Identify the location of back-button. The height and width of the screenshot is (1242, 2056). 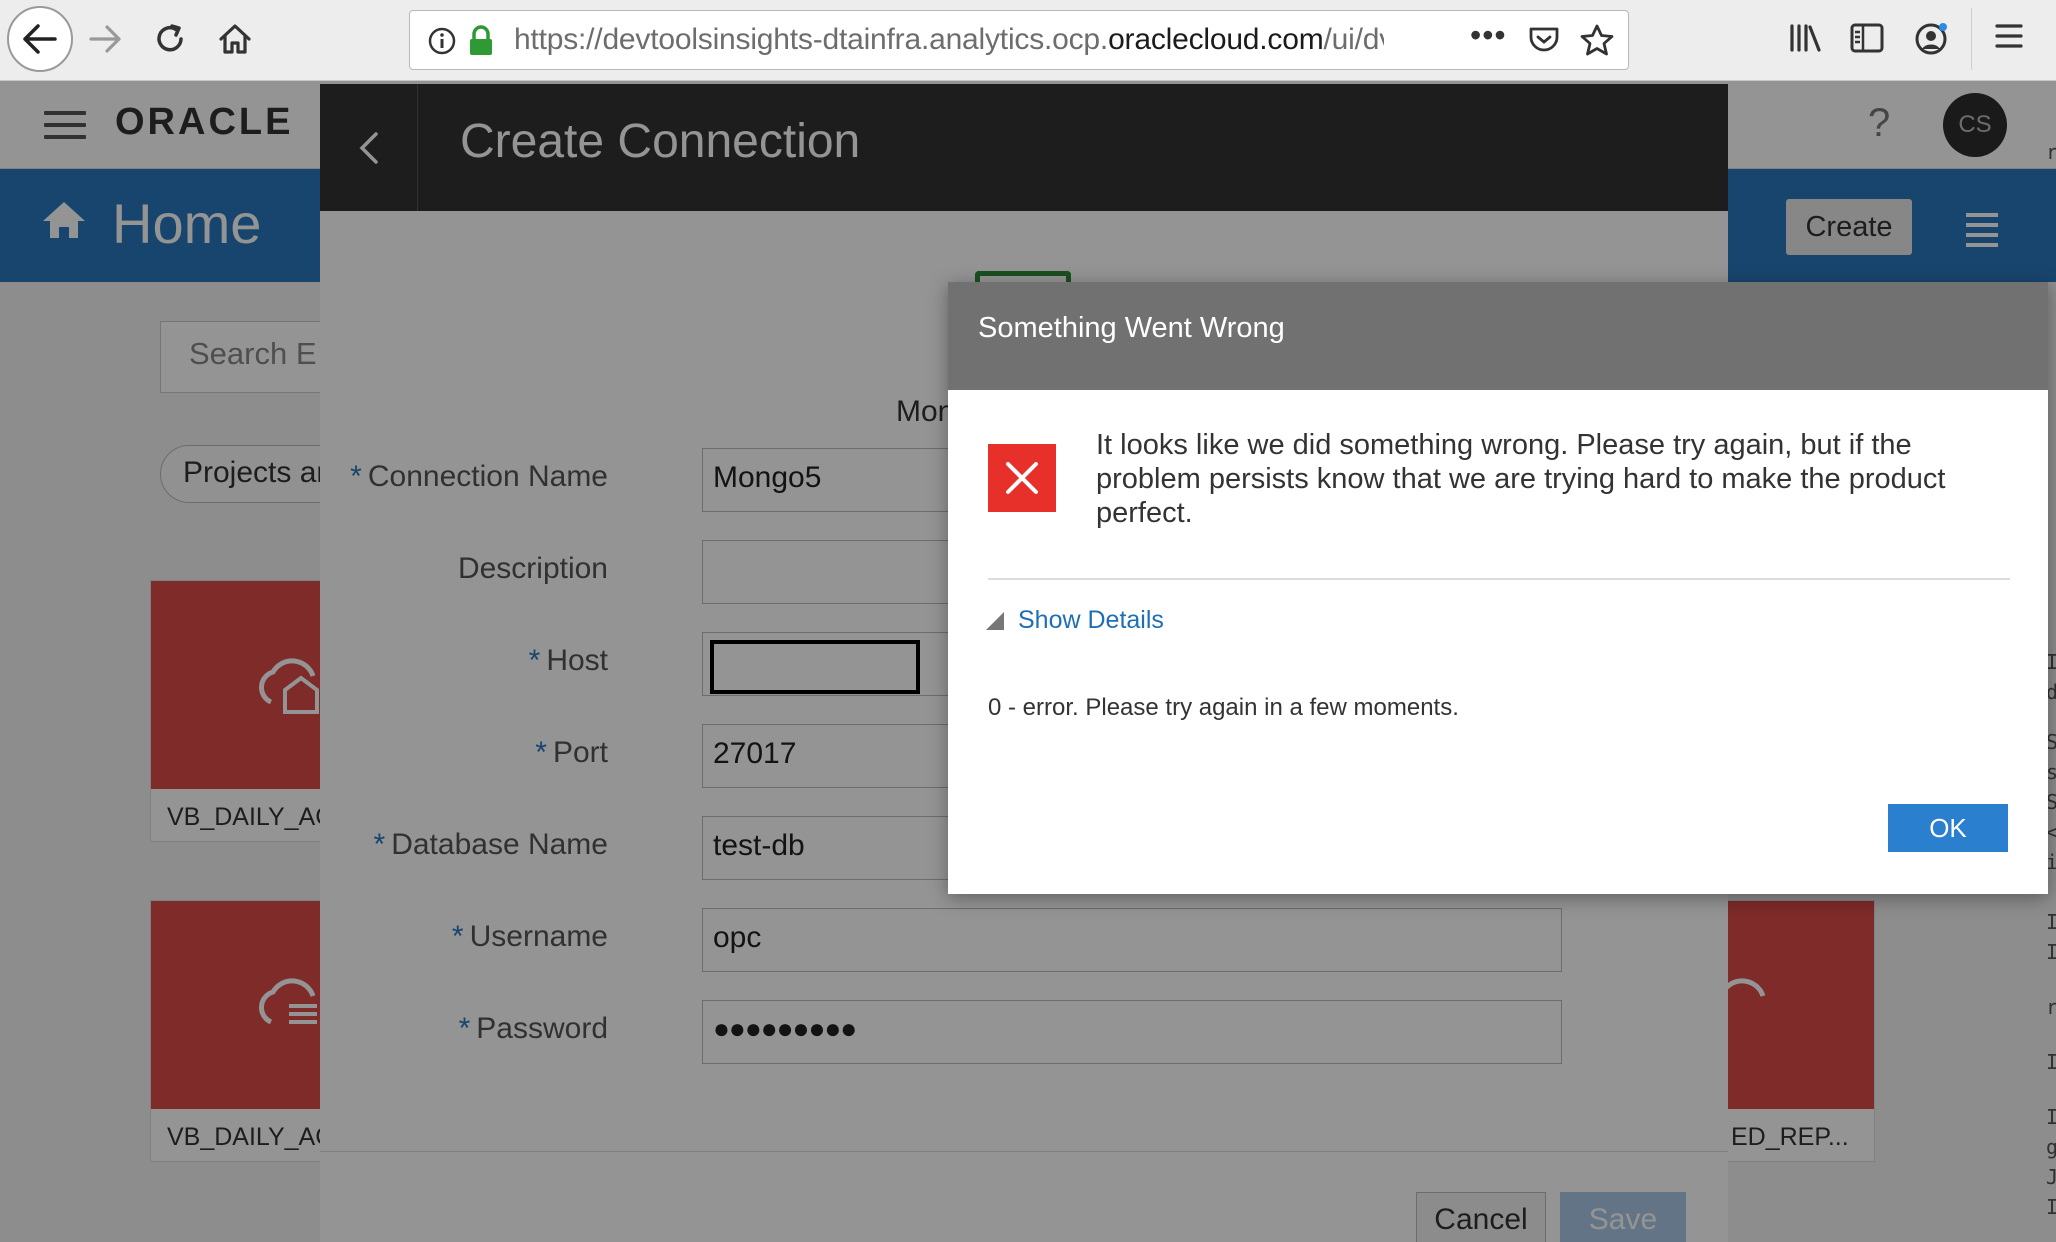
(40, 39).